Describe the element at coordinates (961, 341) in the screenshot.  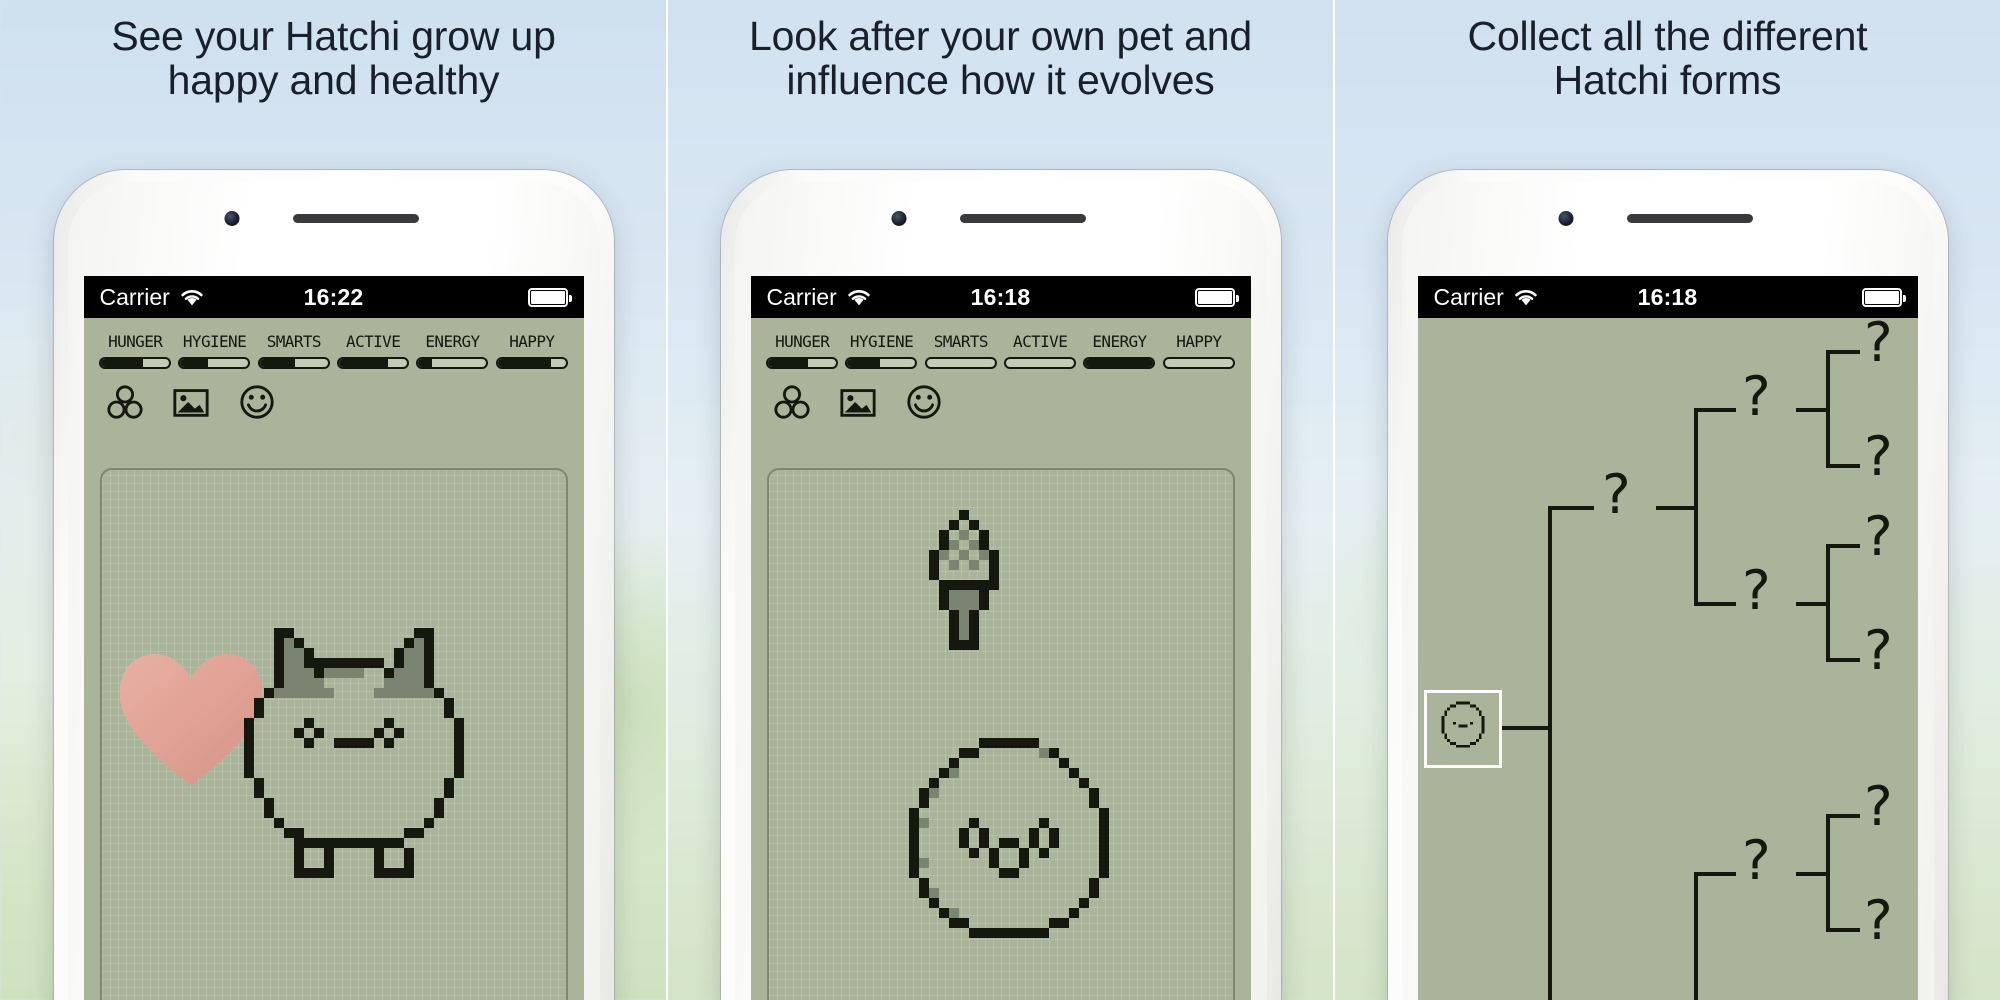
I see `stat-label: SMARTS` at that location.